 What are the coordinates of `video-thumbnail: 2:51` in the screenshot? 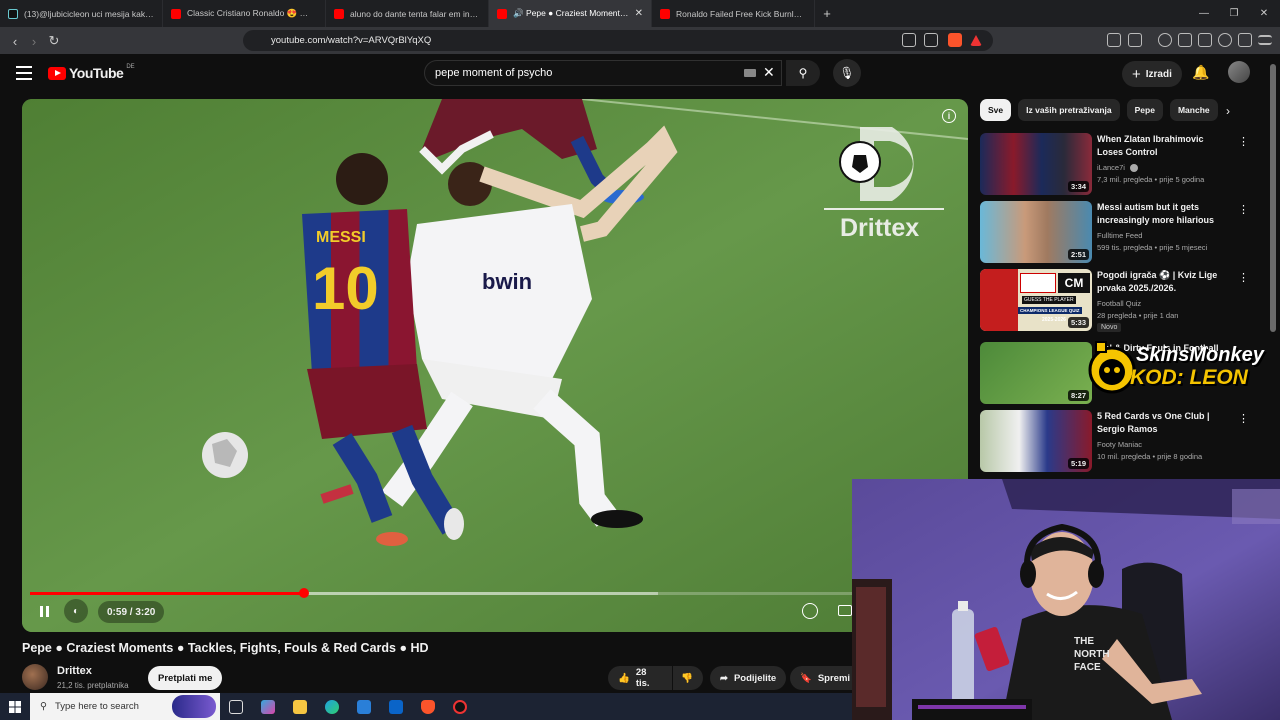 It's located at (1036, 232).